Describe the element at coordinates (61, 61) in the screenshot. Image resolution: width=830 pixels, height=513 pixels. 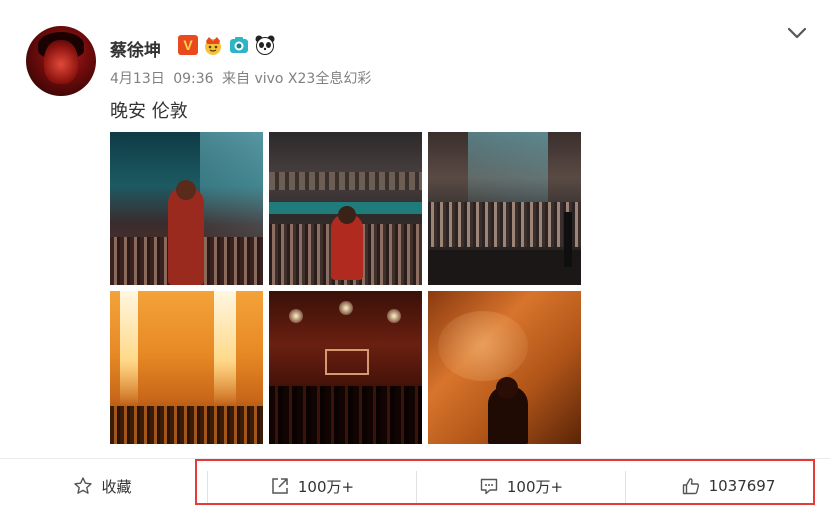
I see `avatar` at that location.